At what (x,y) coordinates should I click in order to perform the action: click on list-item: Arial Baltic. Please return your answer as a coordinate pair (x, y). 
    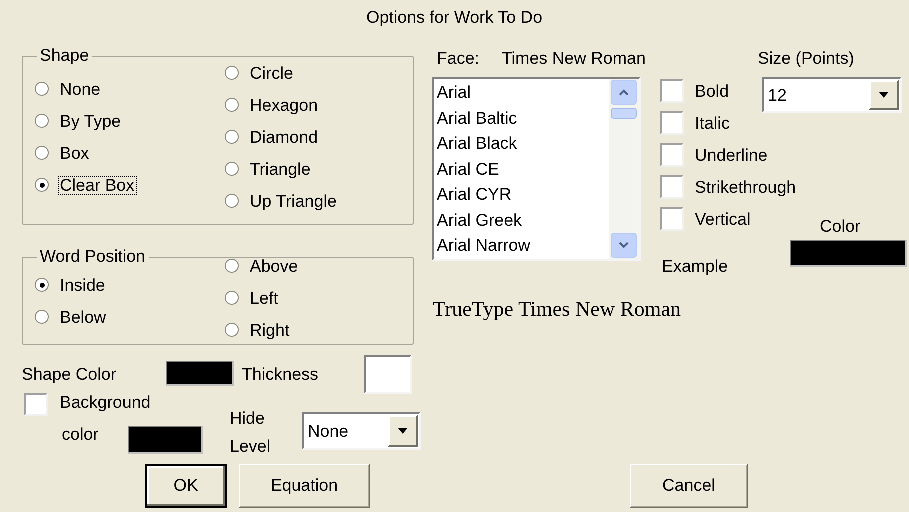
    Looking at the image, I should click on (523, 119).